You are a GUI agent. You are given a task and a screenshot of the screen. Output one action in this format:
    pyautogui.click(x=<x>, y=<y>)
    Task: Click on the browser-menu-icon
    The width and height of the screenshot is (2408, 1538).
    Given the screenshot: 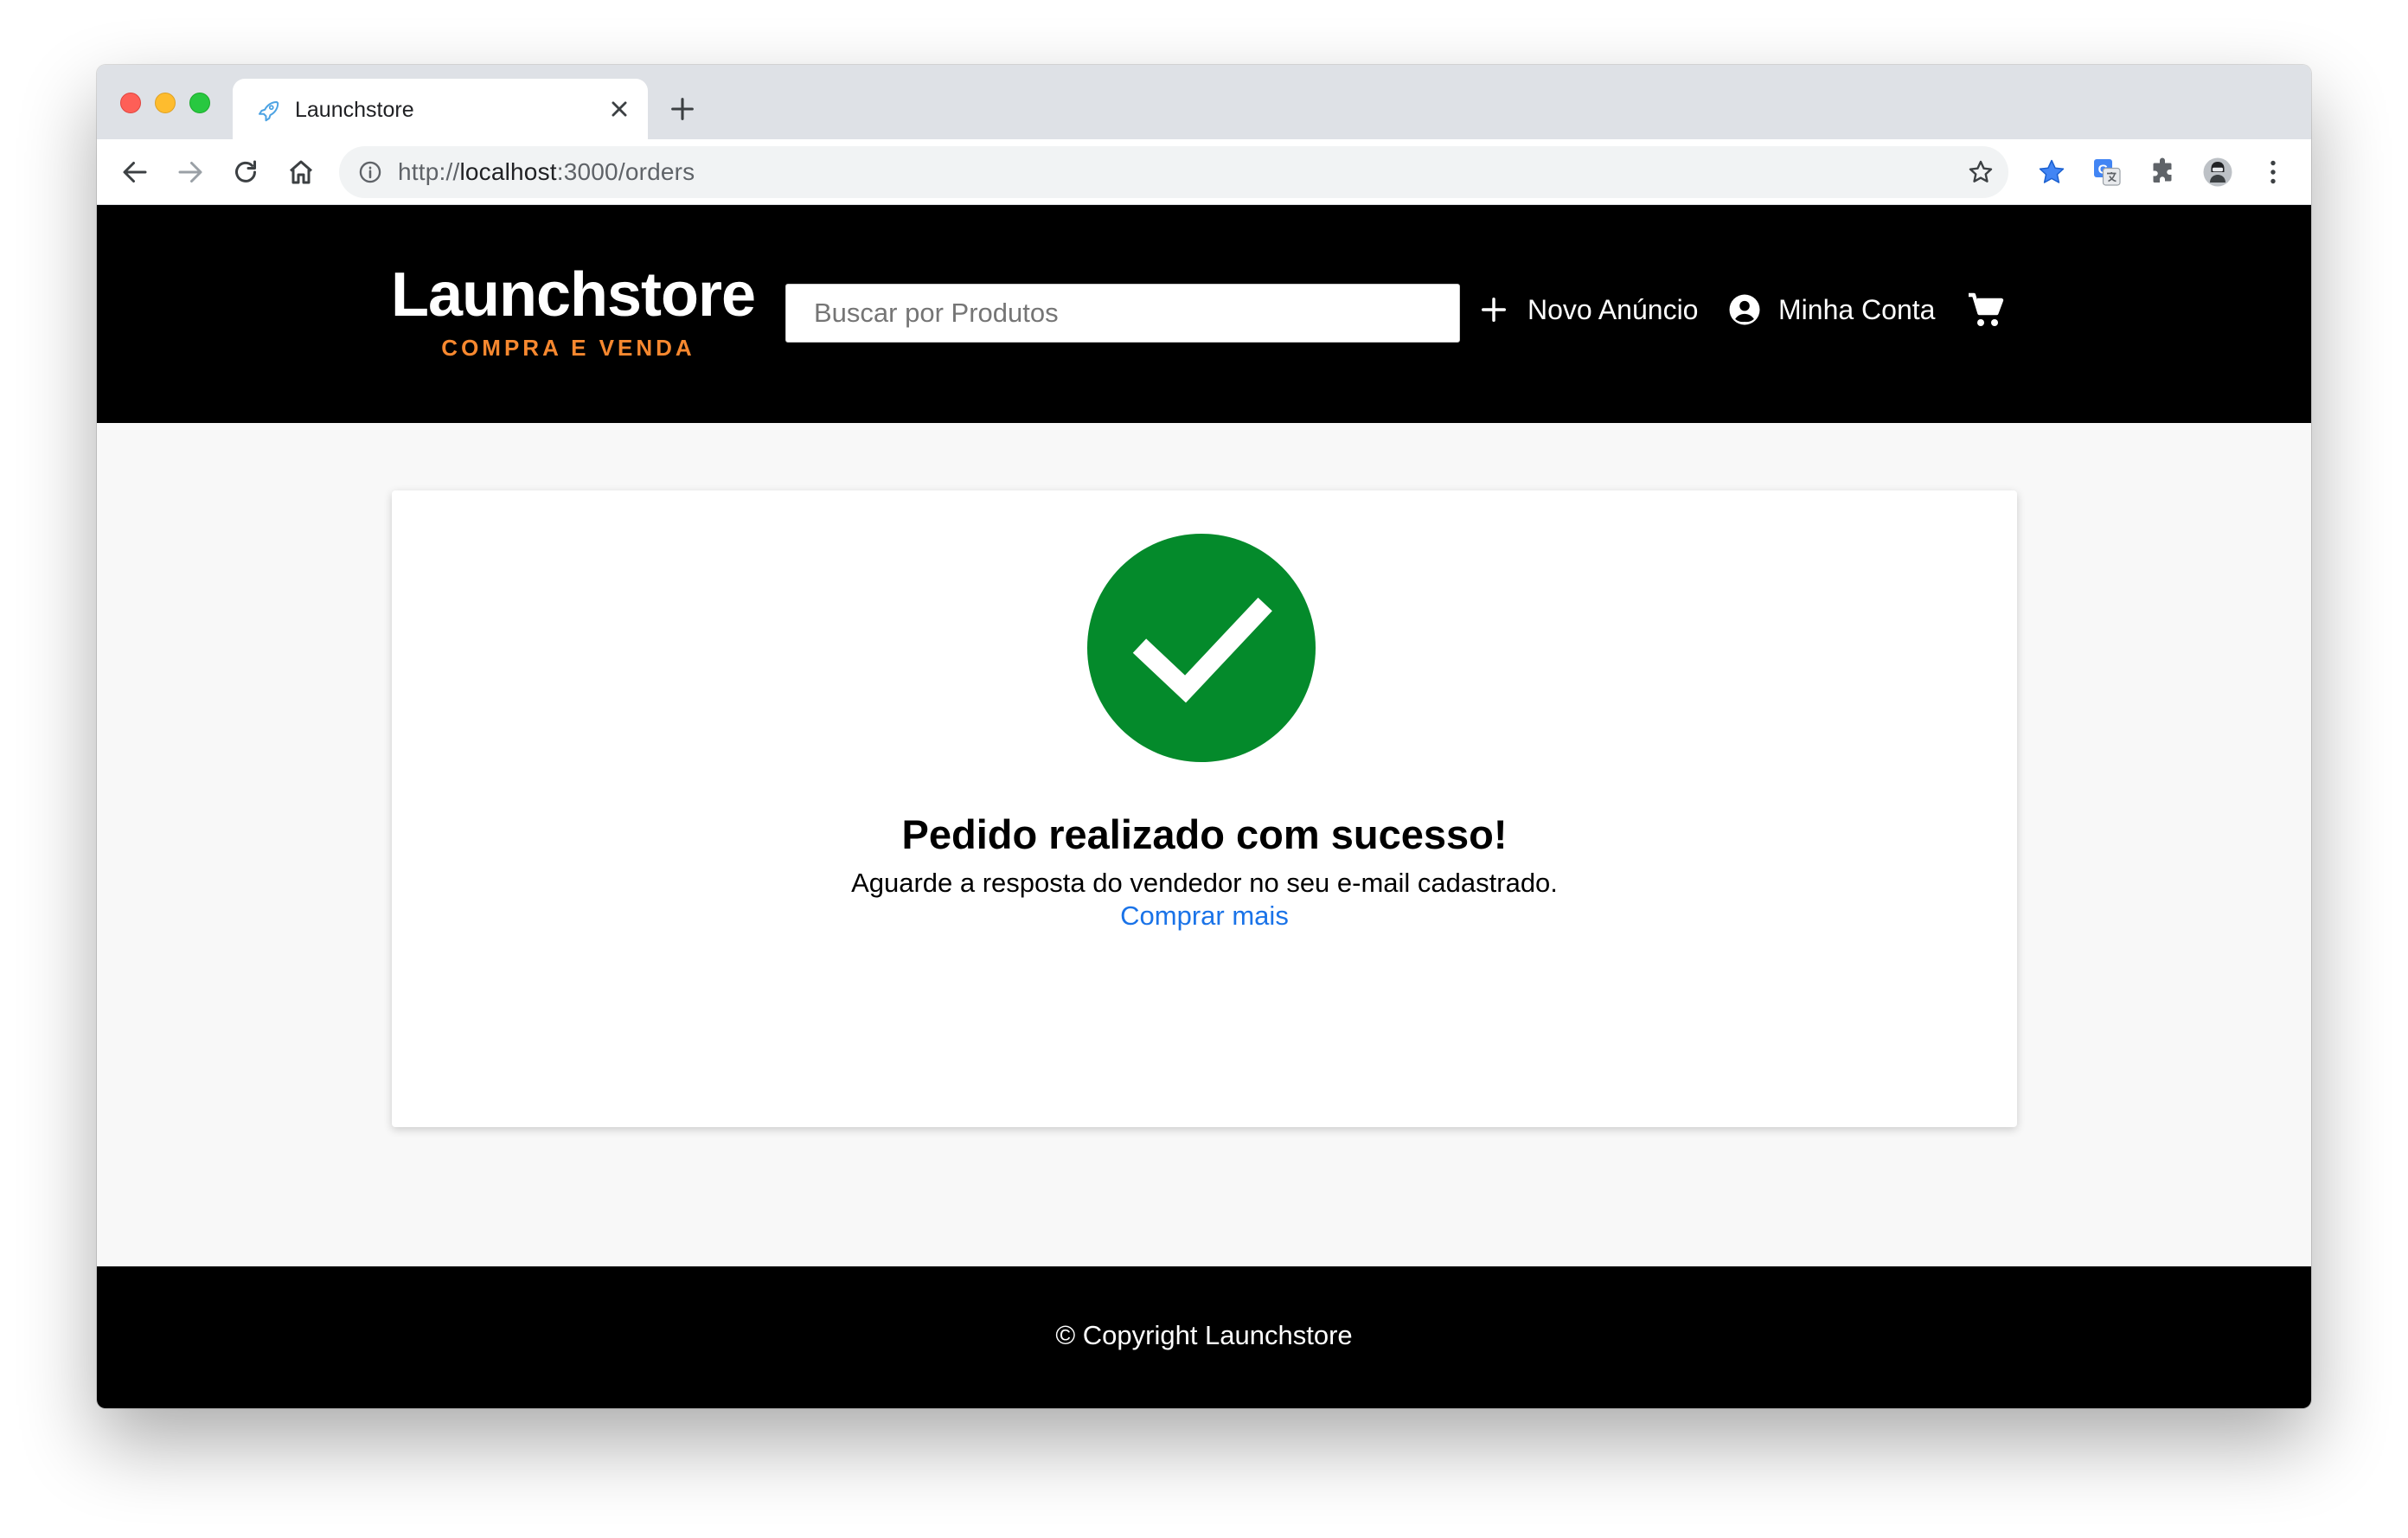 What is the action you would take?
    pyautogui.click(x=2273, y=173)
    